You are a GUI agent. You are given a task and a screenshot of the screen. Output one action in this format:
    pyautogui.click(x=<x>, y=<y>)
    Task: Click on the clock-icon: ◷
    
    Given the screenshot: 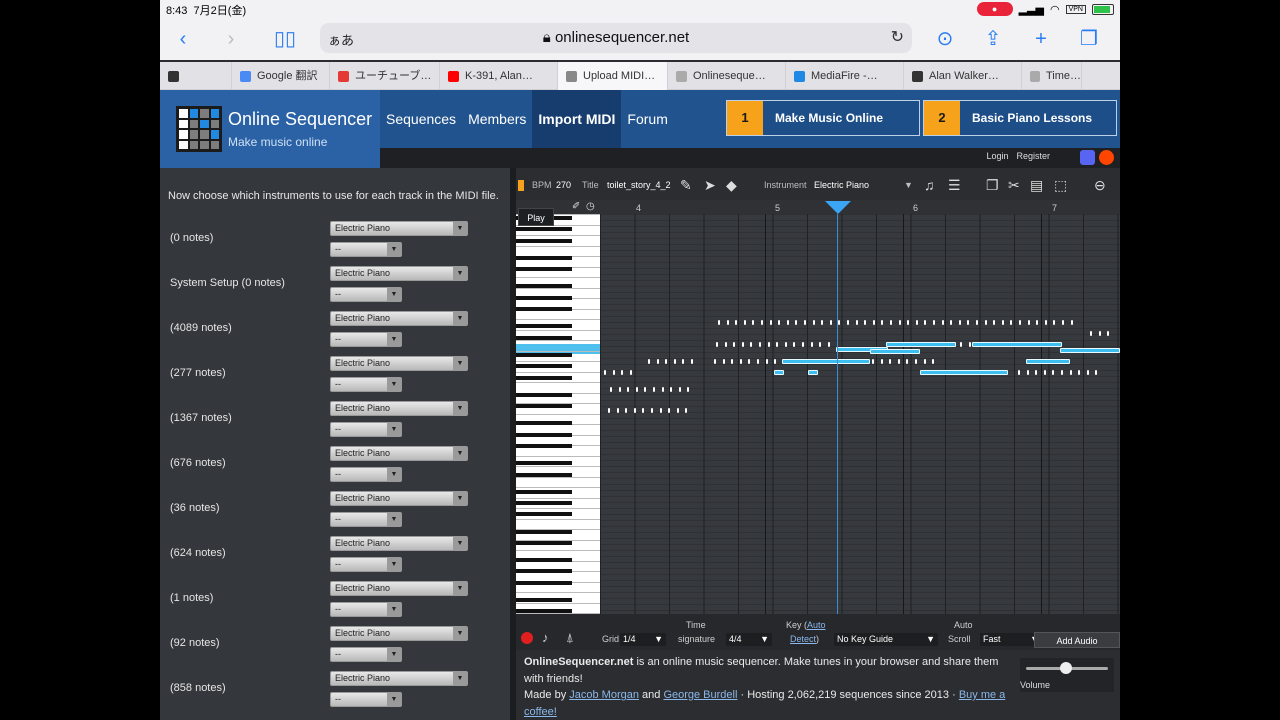 What is the action you would take?
    pyautogui.click(x=590, y=206)
    